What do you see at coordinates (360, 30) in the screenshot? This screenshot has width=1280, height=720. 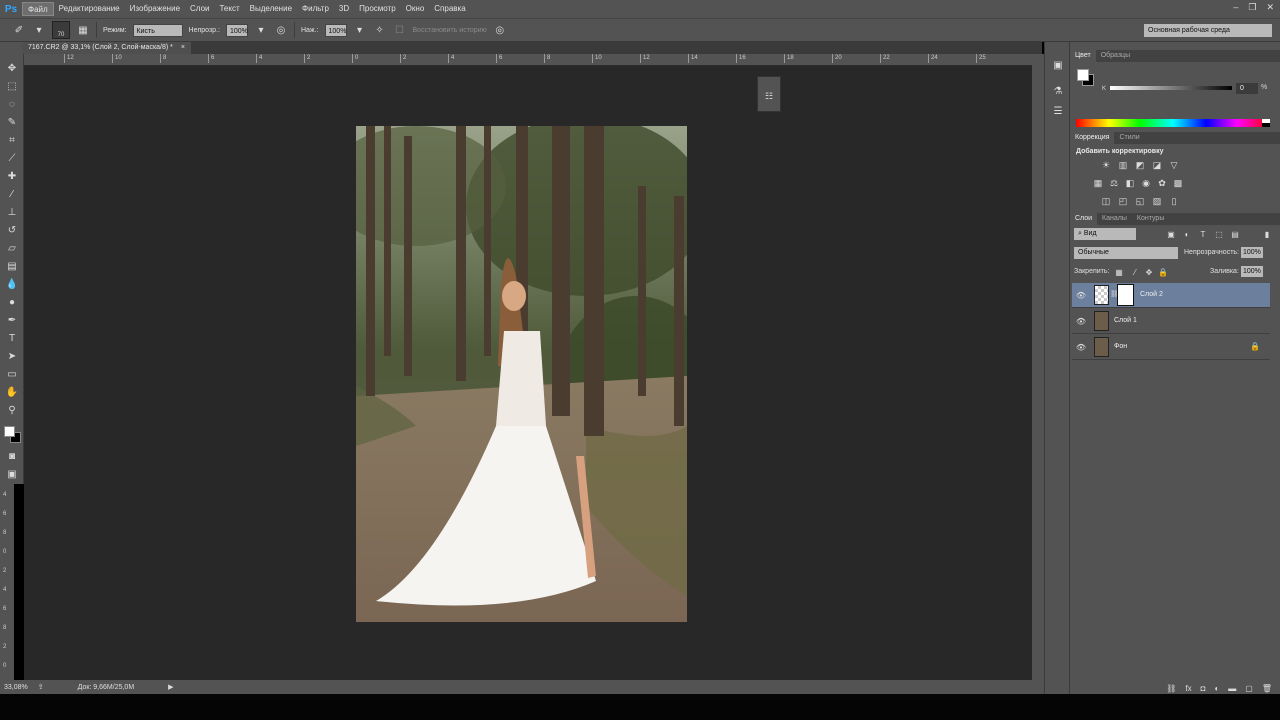 I see `flow-dropdown-icon: ▾` at bounding box center [360, 30].